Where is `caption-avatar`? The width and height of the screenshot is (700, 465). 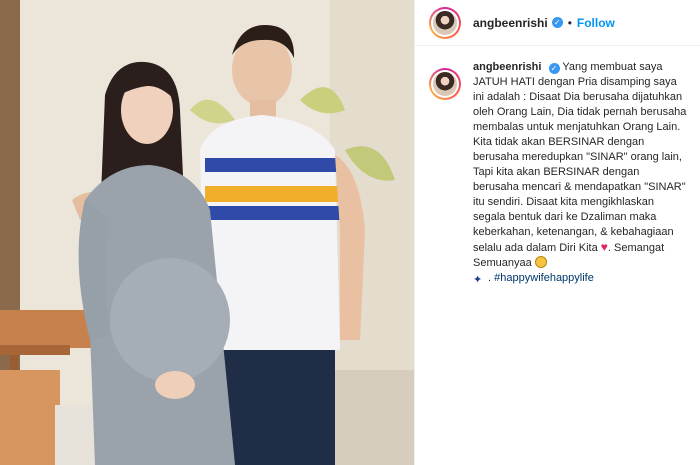 caption-avatar is located at coordinates (445, 84).